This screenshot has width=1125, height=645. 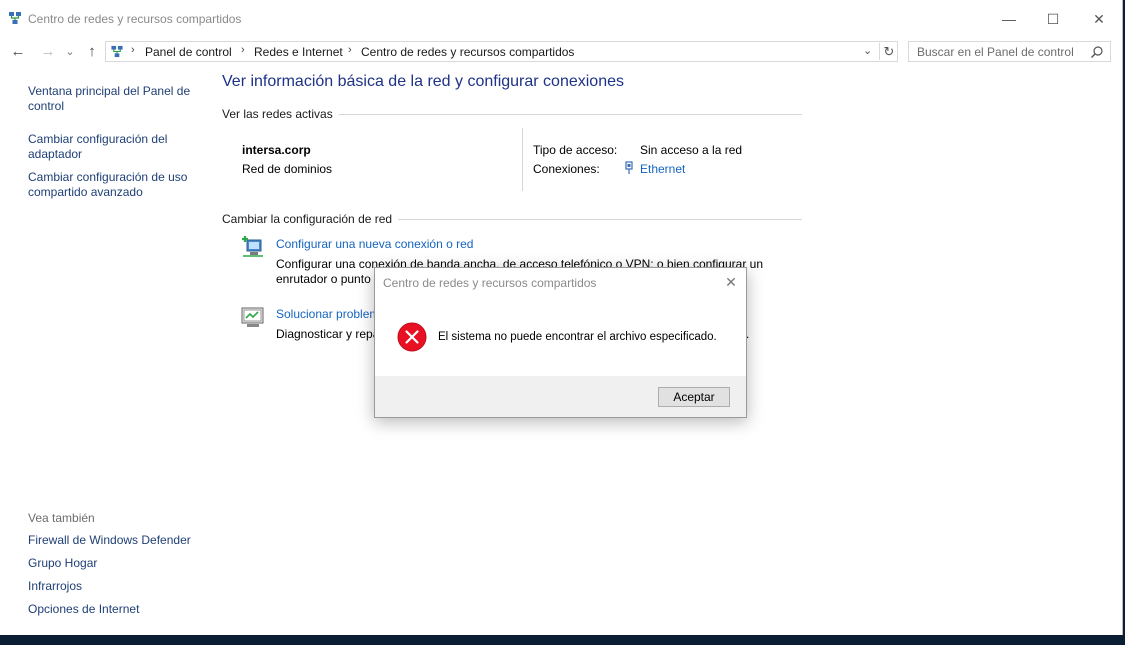 What do you see at coordinates (1099, 19) in the screenshot?
I see `close-button: ✕` at bounding box center [1099, 19].